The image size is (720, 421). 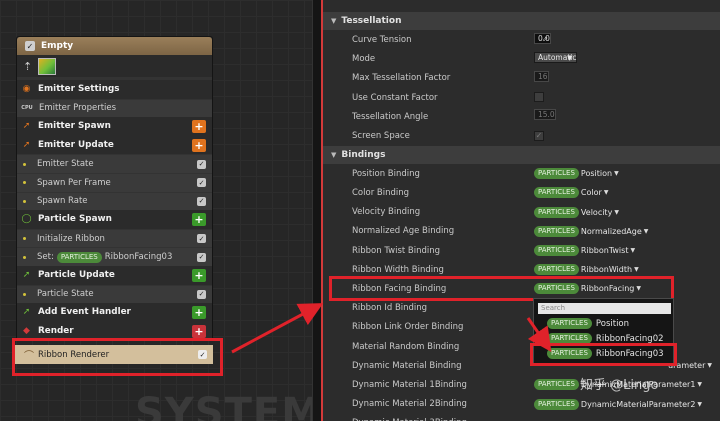 What do you see at coordinates (619, 385) in the screenshot?
I see `zhihu-watermark: 知乎 @Lingo` at bounding box center [619, 385].